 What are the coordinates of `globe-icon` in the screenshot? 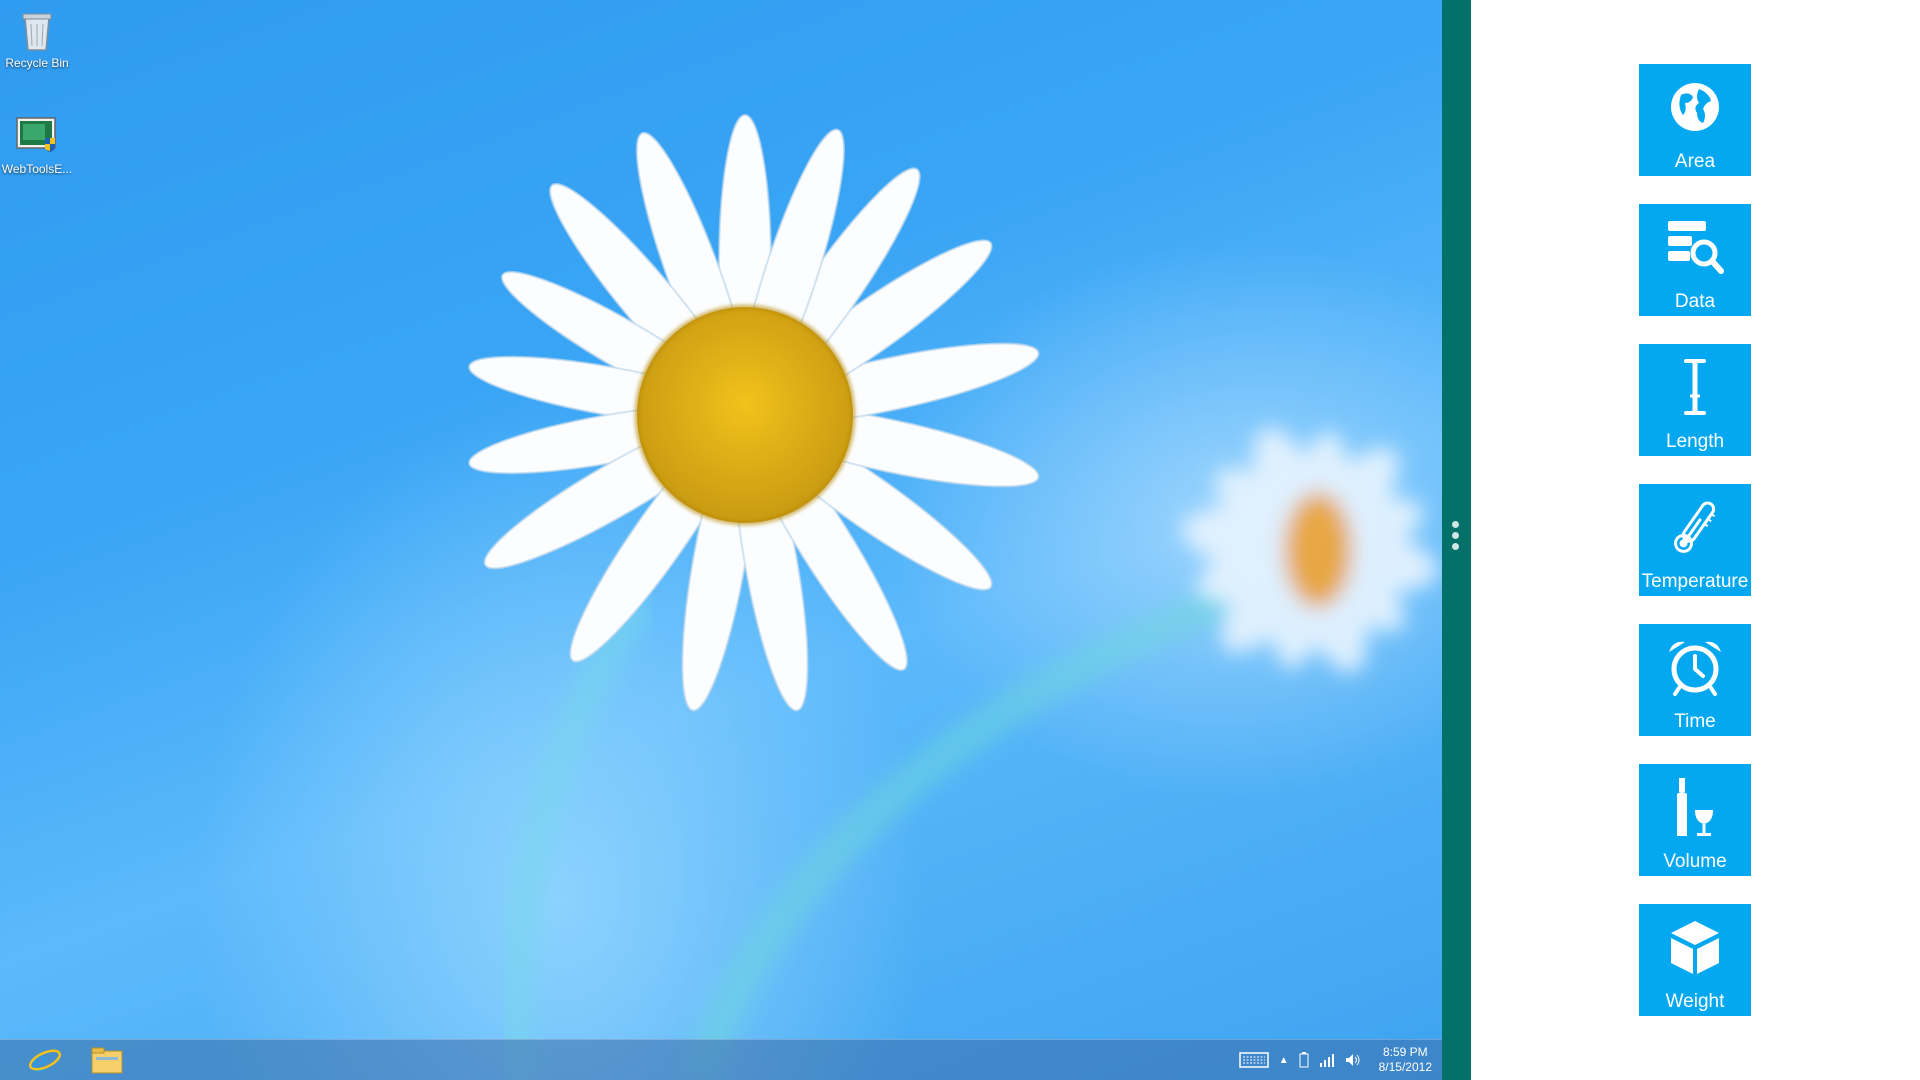 It's located at (1695, 107).